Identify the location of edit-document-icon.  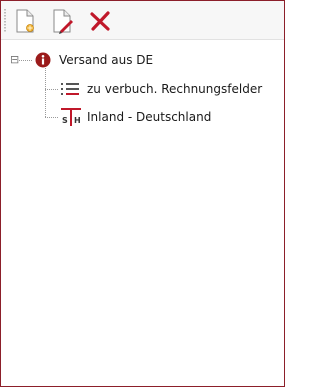
(63, 21).